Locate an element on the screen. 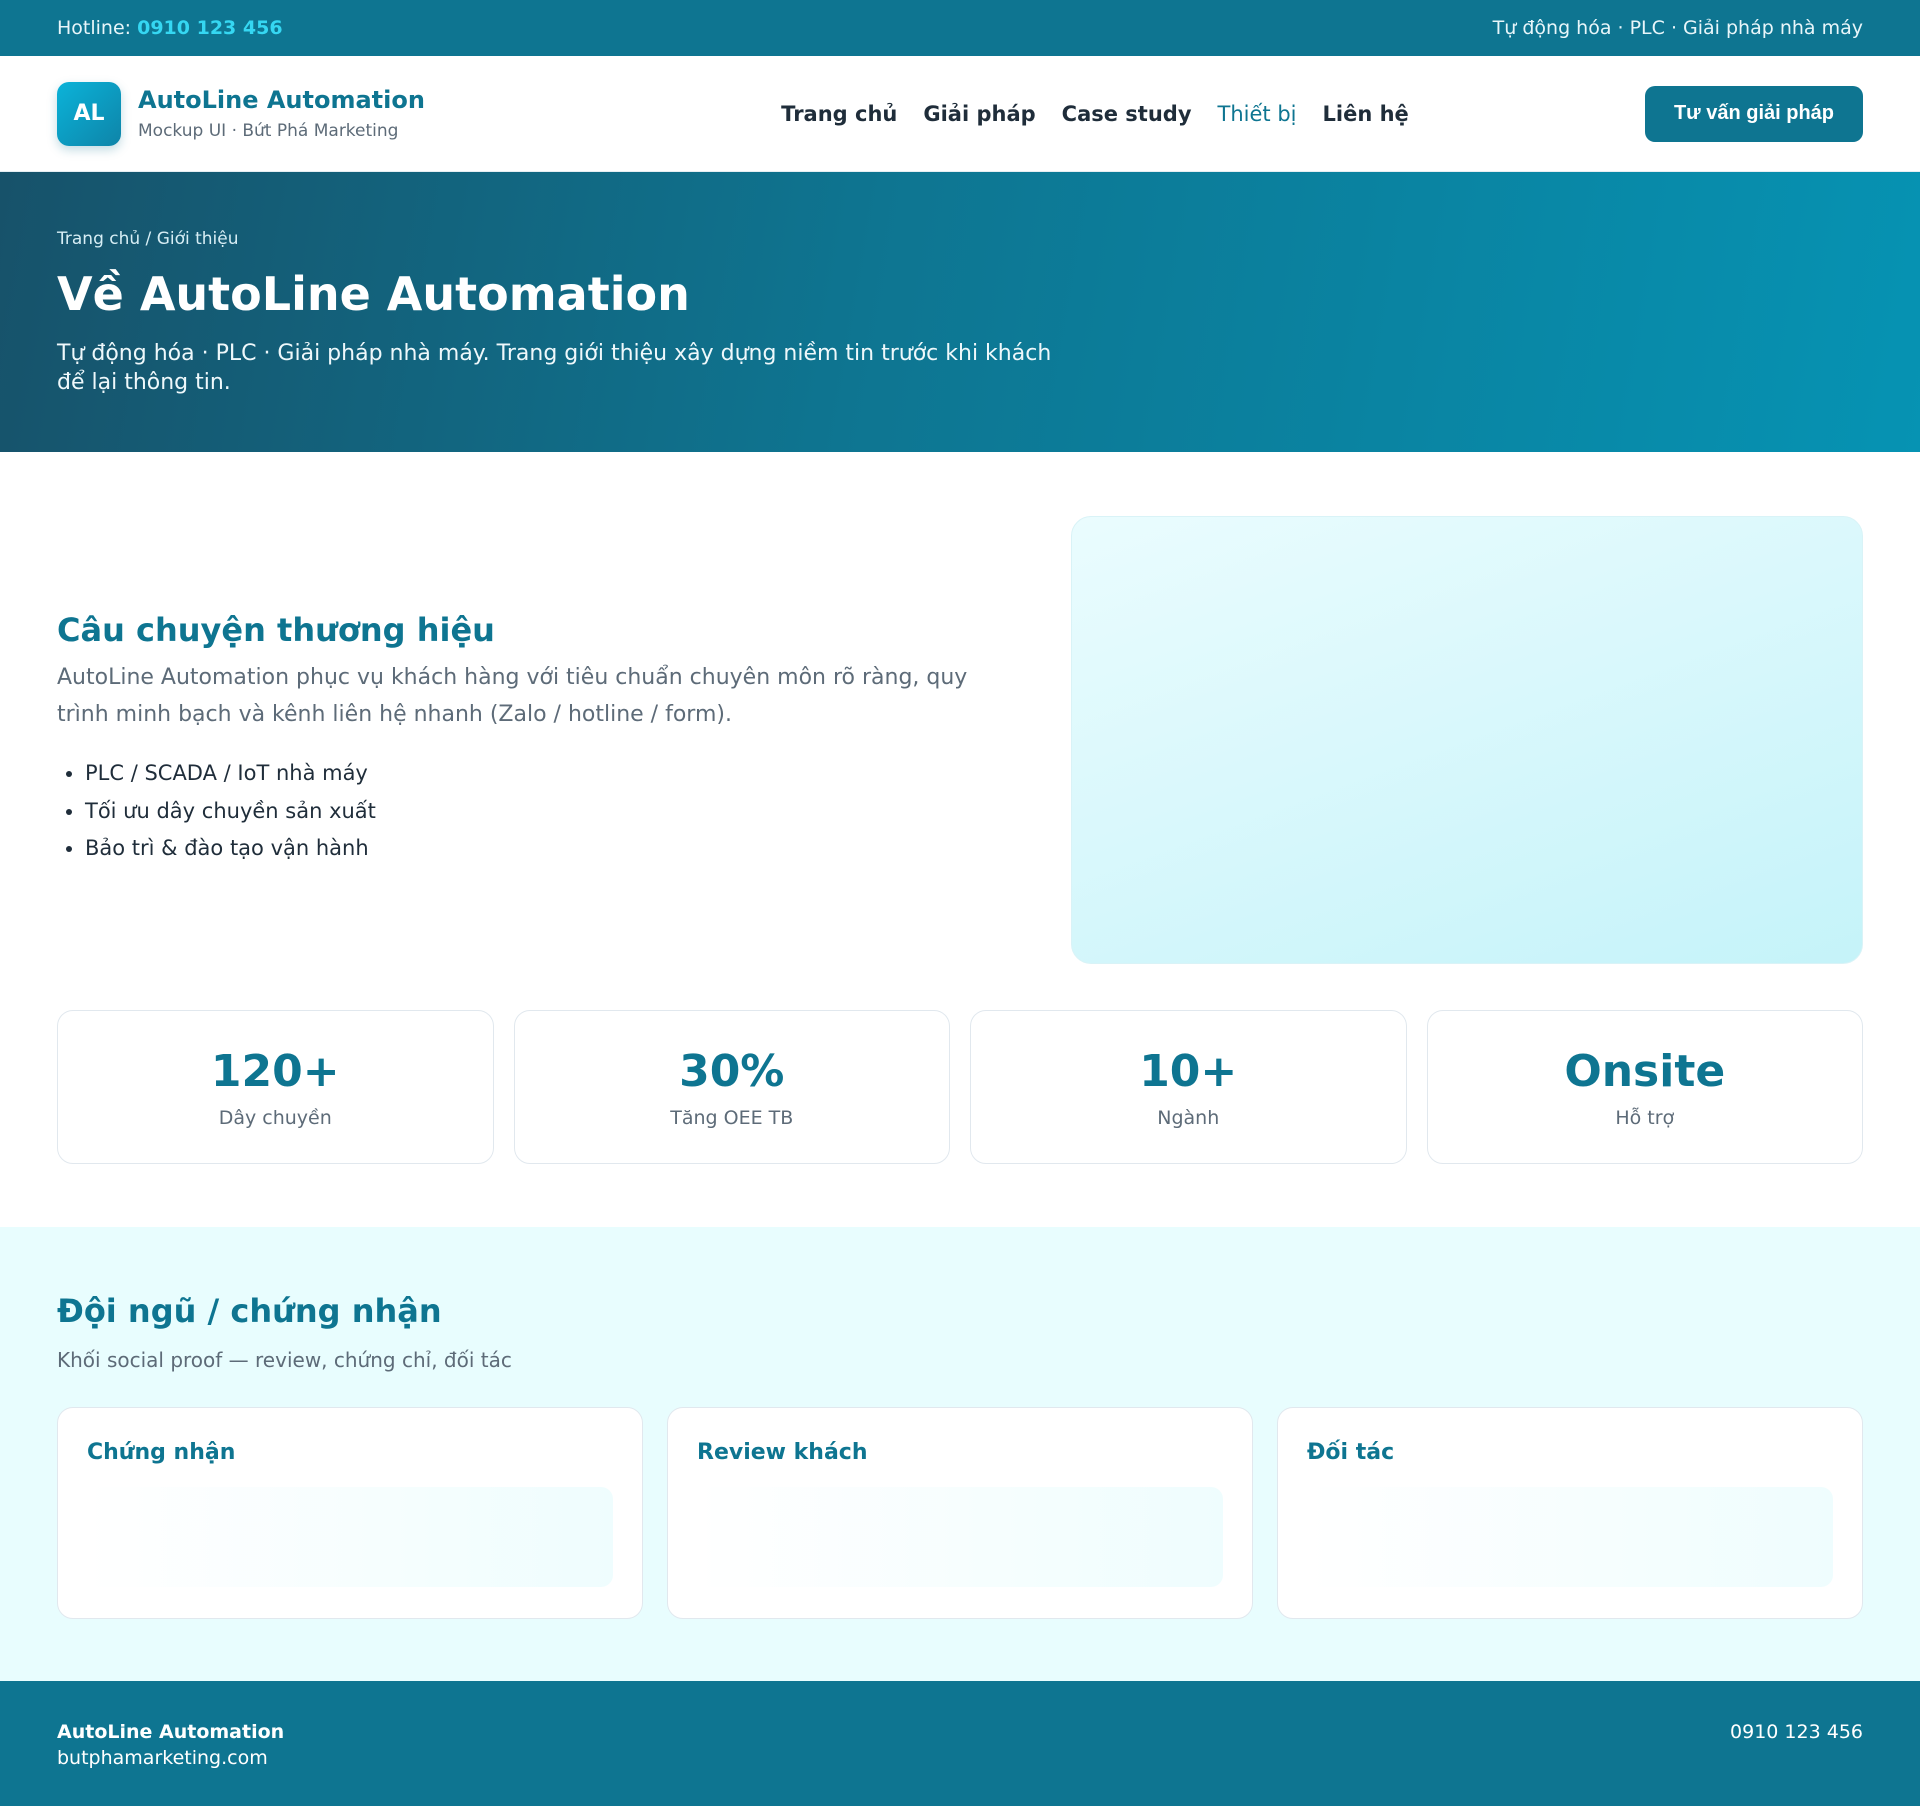 This screenshot has width=1920, height=1806. top-tagline: Tự động hóa · PLC · Giải pháp nhà máy is located at coordinates (1677, 28).